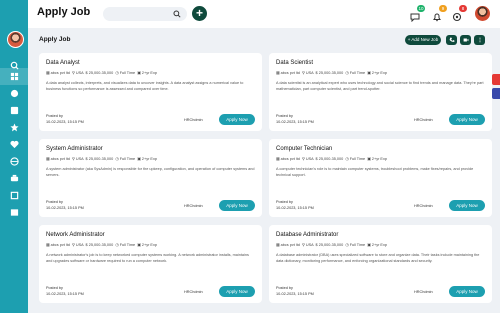 The height and width of the screenshot is (313, 500). I want to click on section-title: Apply Job, so click(55, 39).